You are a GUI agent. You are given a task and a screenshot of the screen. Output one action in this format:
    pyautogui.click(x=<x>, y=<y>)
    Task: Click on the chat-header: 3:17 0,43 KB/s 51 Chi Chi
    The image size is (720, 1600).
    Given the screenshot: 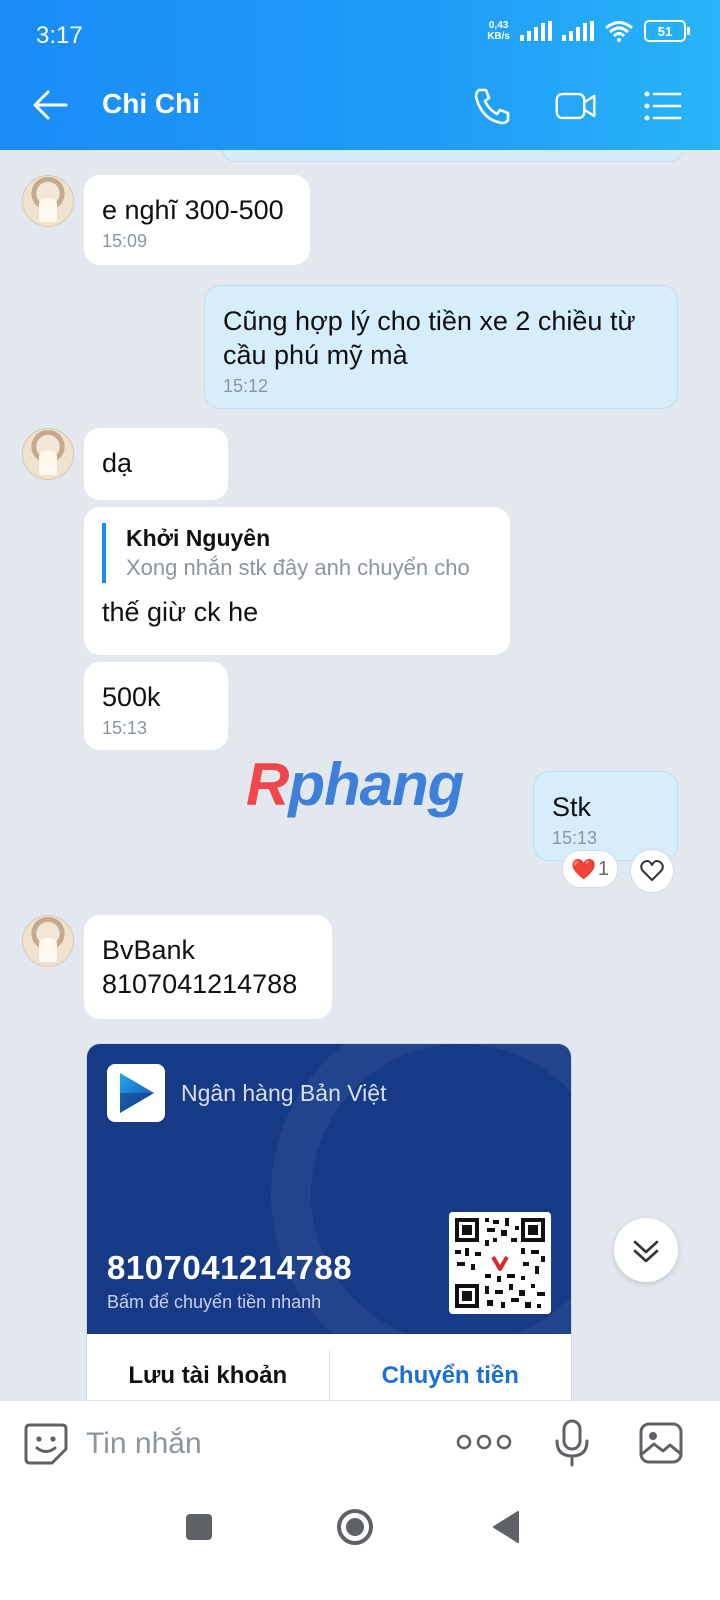 What is the action you would take?
    pyautogui.click(x=360, y=75)
    